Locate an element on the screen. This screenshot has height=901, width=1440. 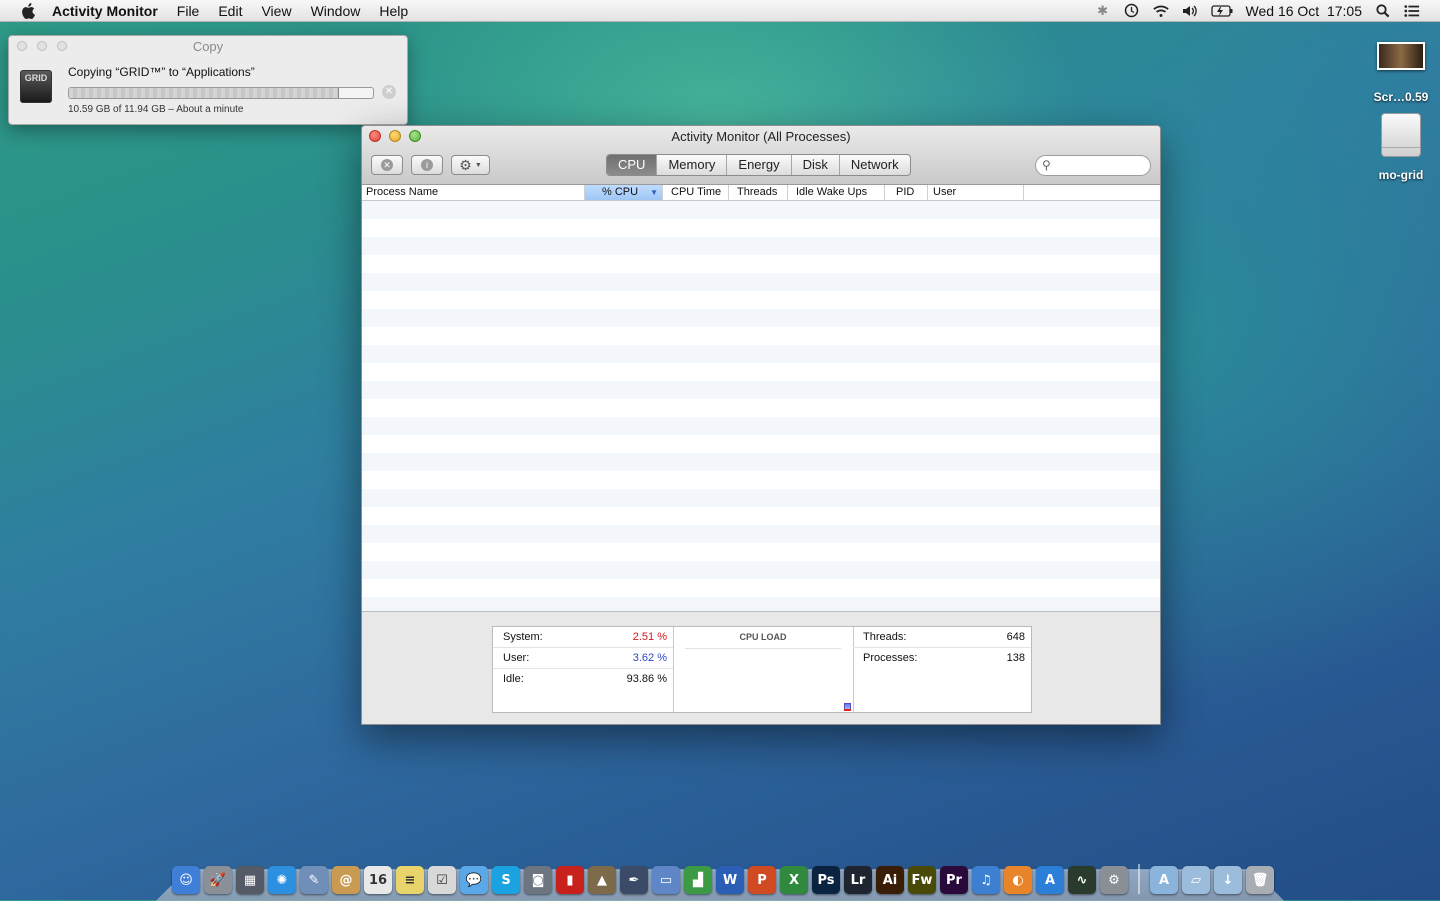
messages-icon: 💬 is located at coordinates (474, 880).